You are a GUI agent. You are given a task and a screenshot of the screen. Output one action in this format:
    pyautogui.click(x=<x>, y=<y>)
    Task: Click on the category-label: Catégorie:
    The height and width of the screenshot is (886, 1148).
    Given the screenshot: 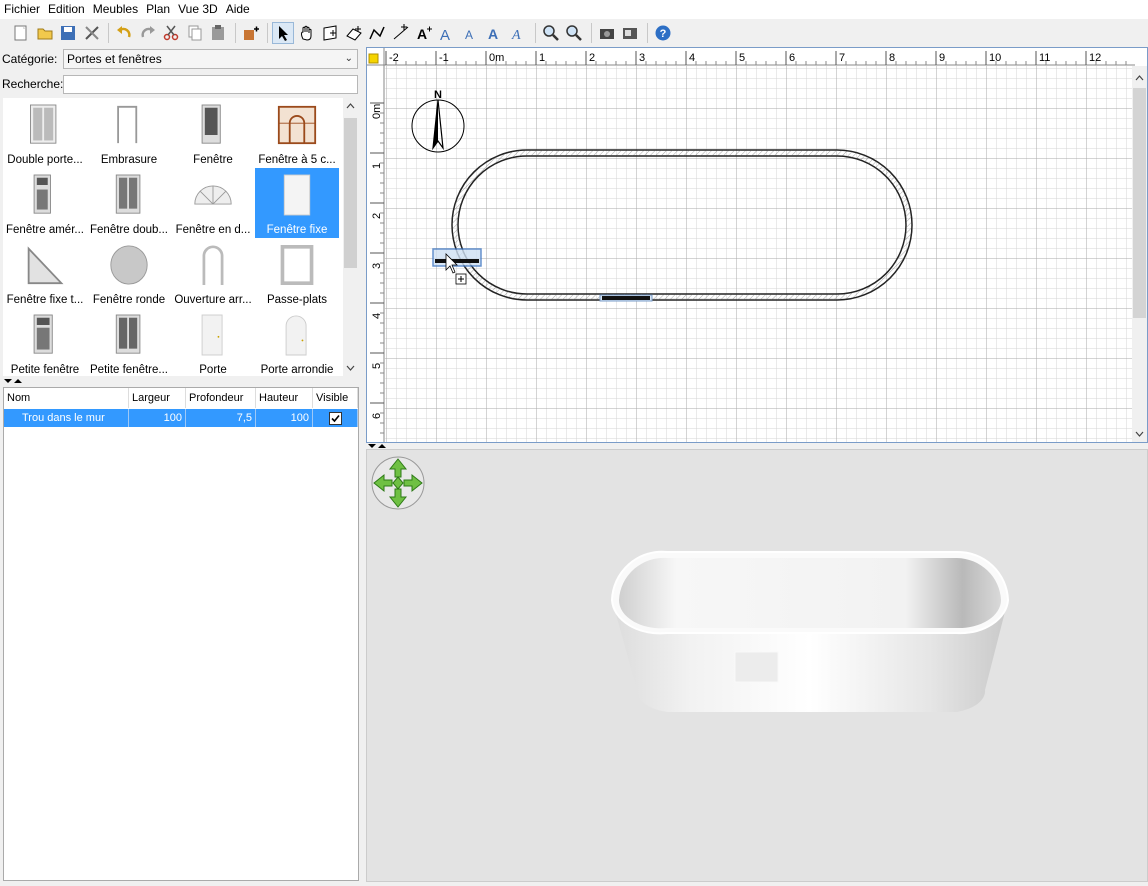 What is the action you would take?
    pyautogui.click(x=30, y=59)
    